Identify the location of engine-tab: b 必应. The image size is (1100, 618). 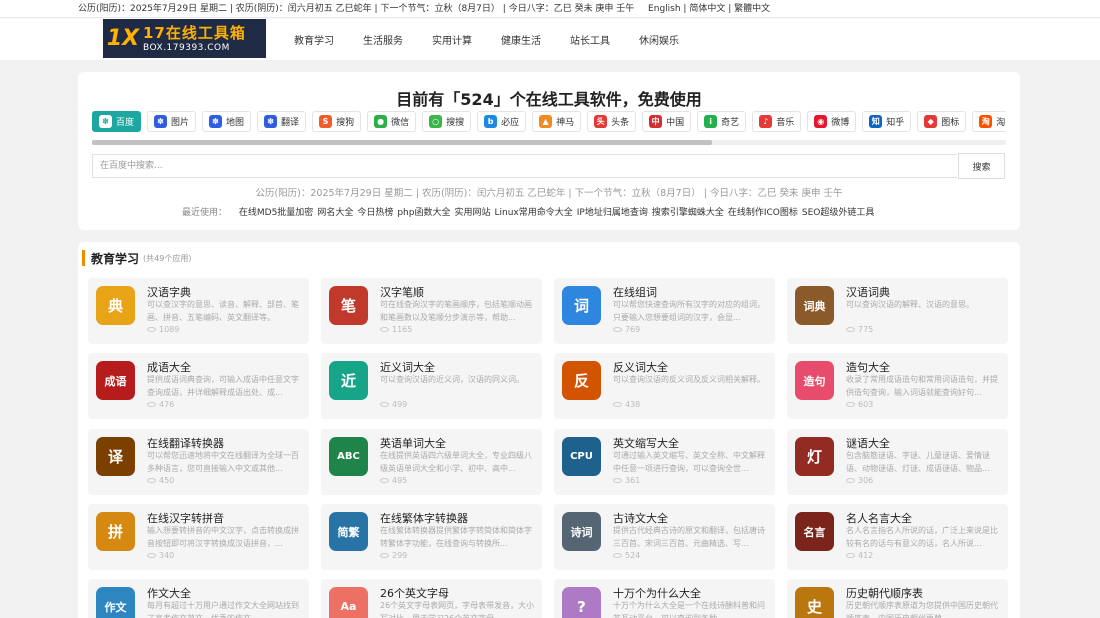
(502, 121).